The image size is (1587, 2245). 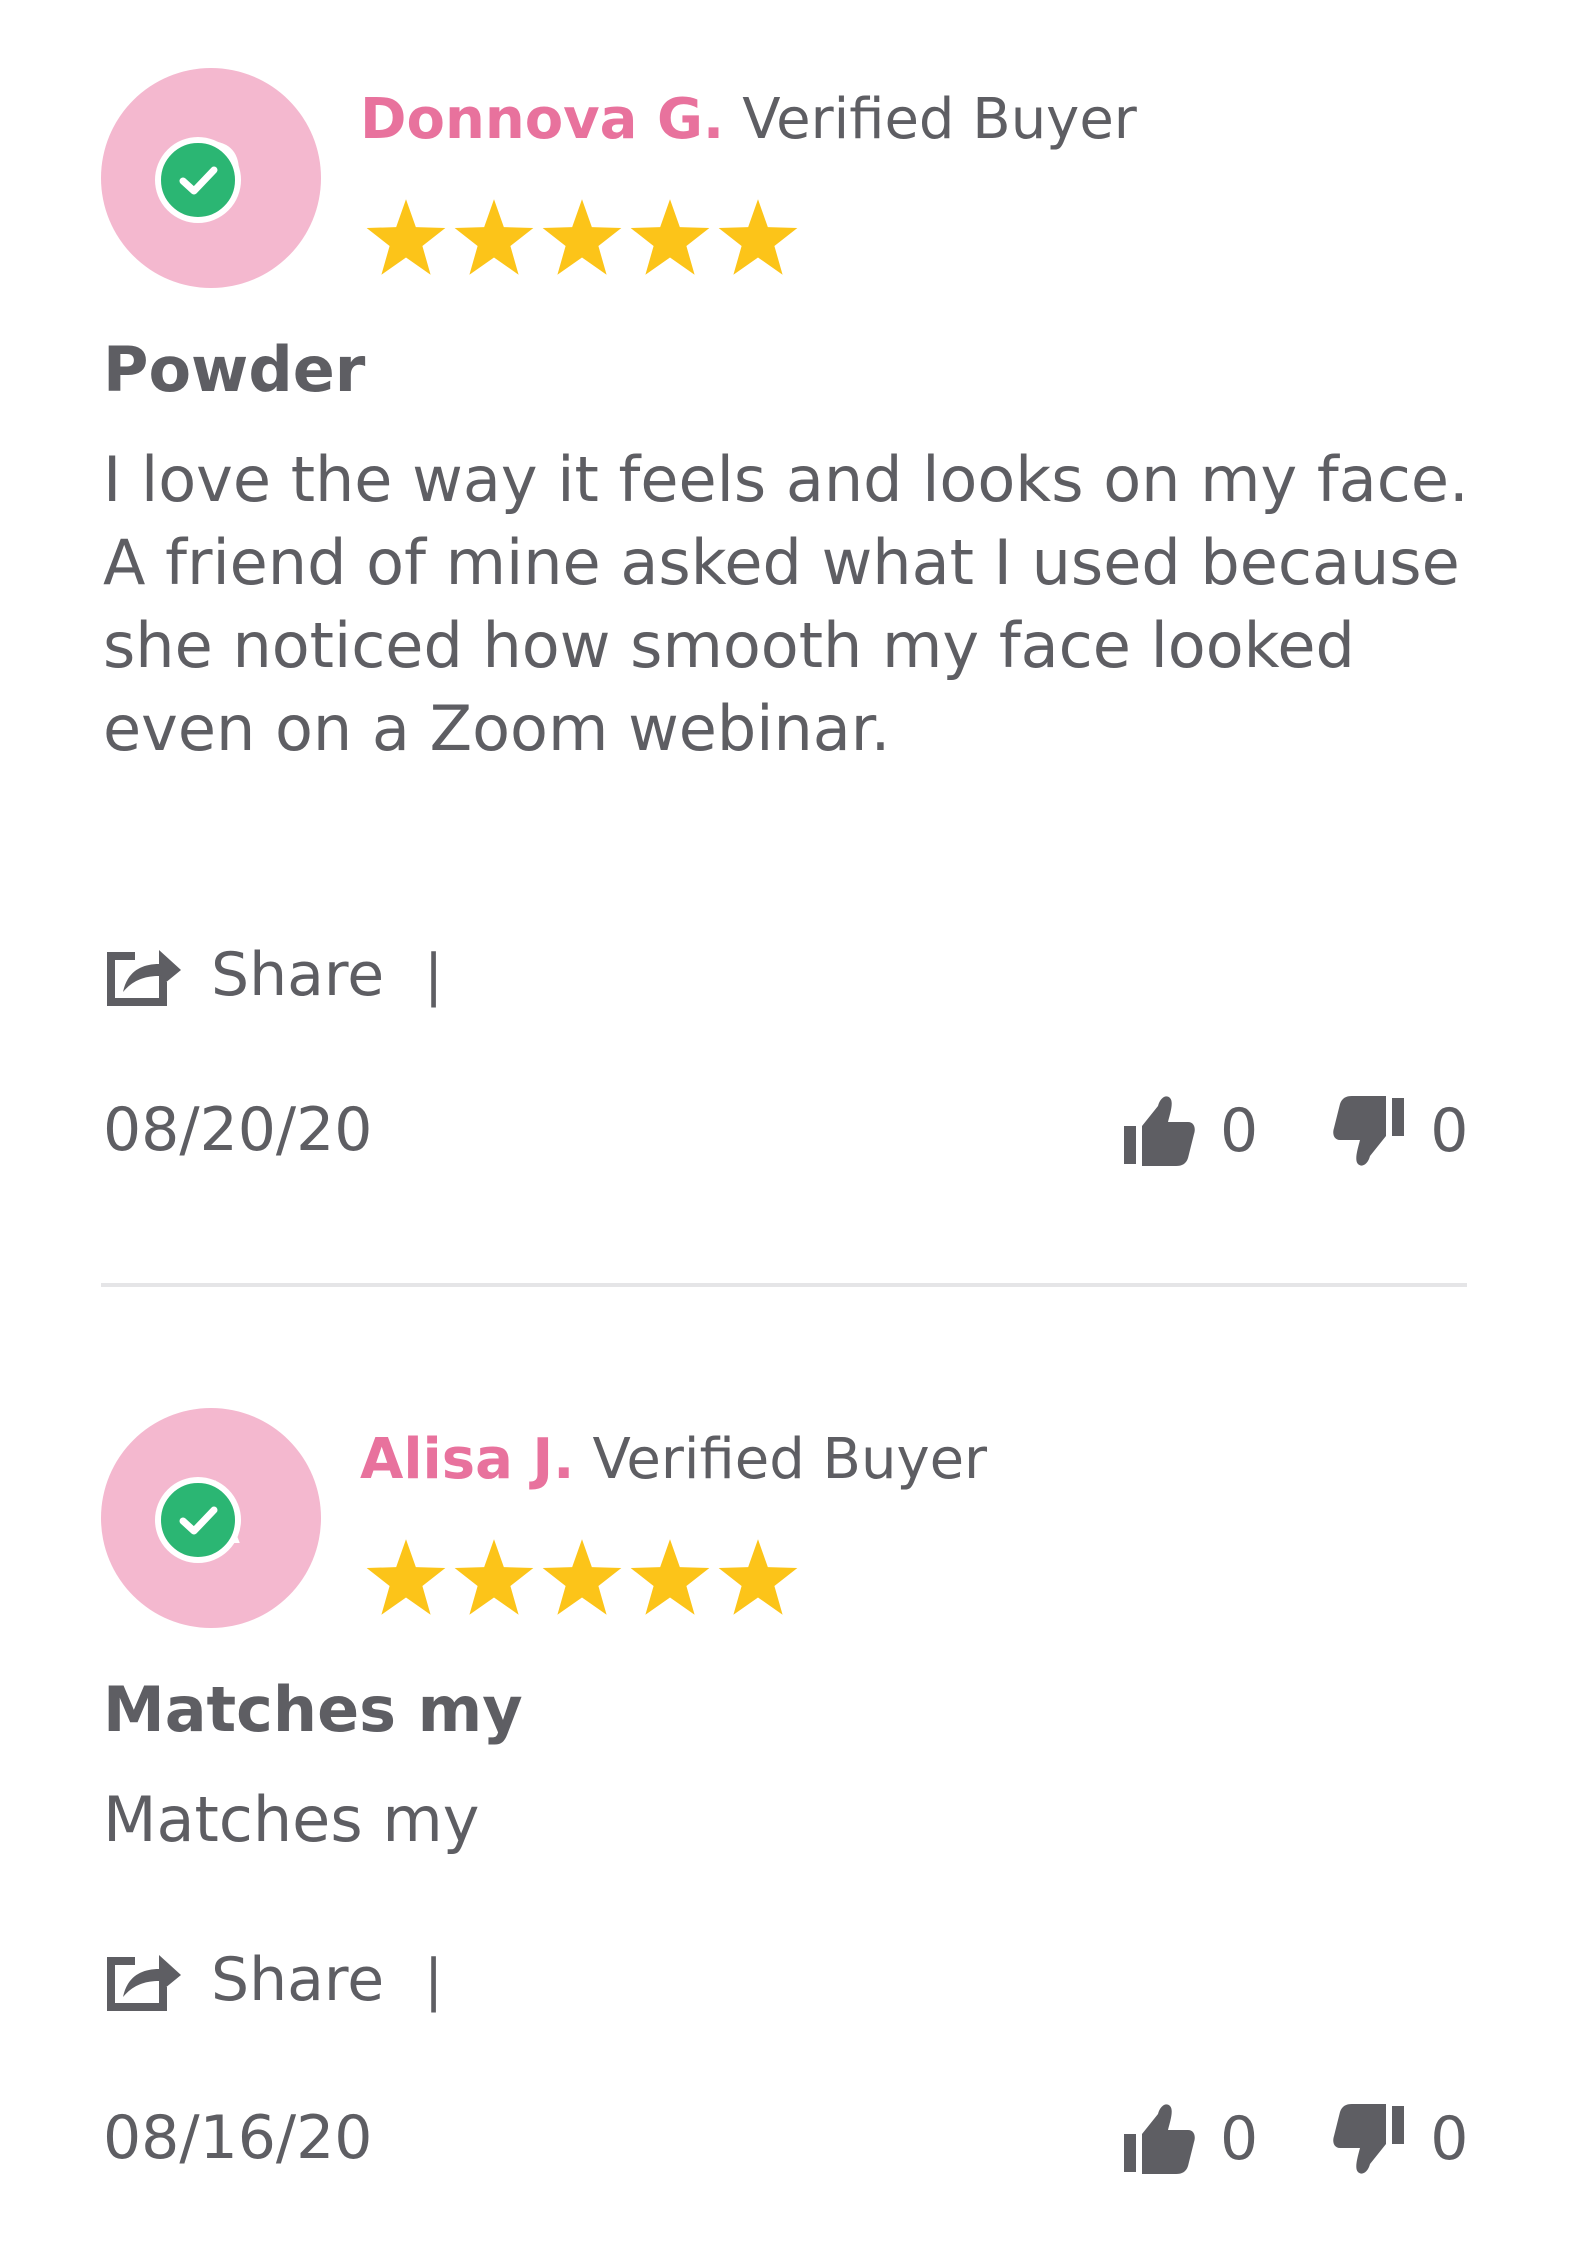 What do you see at coordinates (784, 1285) in the screenshot?
I see `review-divider` at bounding box center [784, 1285].